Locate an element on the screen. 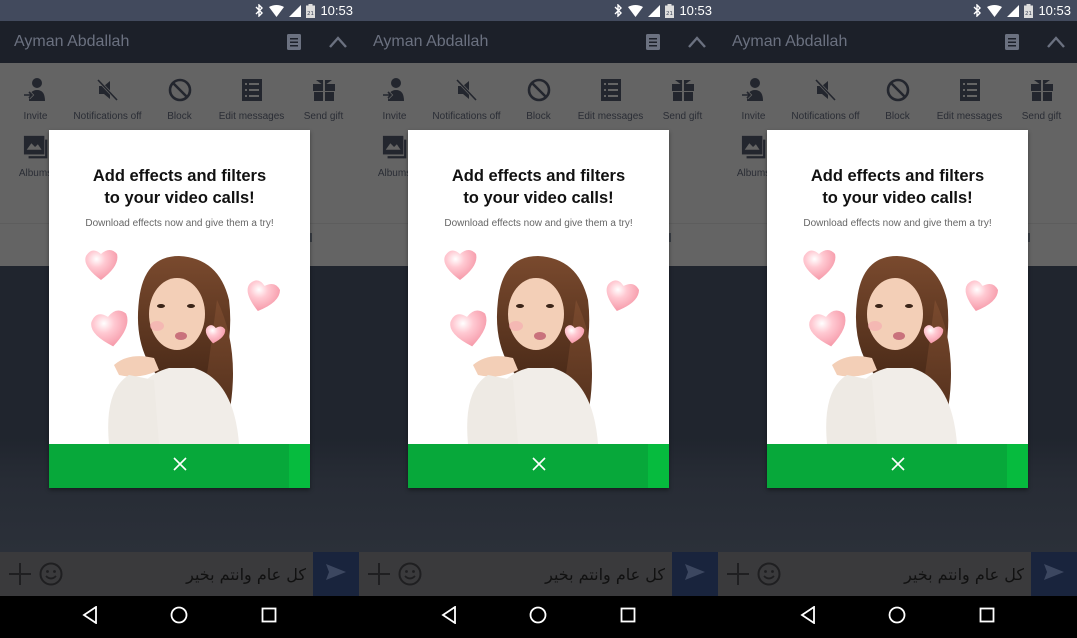 The width and height of the screenshot is (1077, 638). bluetooth-icon is located at coordinates (259, 10).